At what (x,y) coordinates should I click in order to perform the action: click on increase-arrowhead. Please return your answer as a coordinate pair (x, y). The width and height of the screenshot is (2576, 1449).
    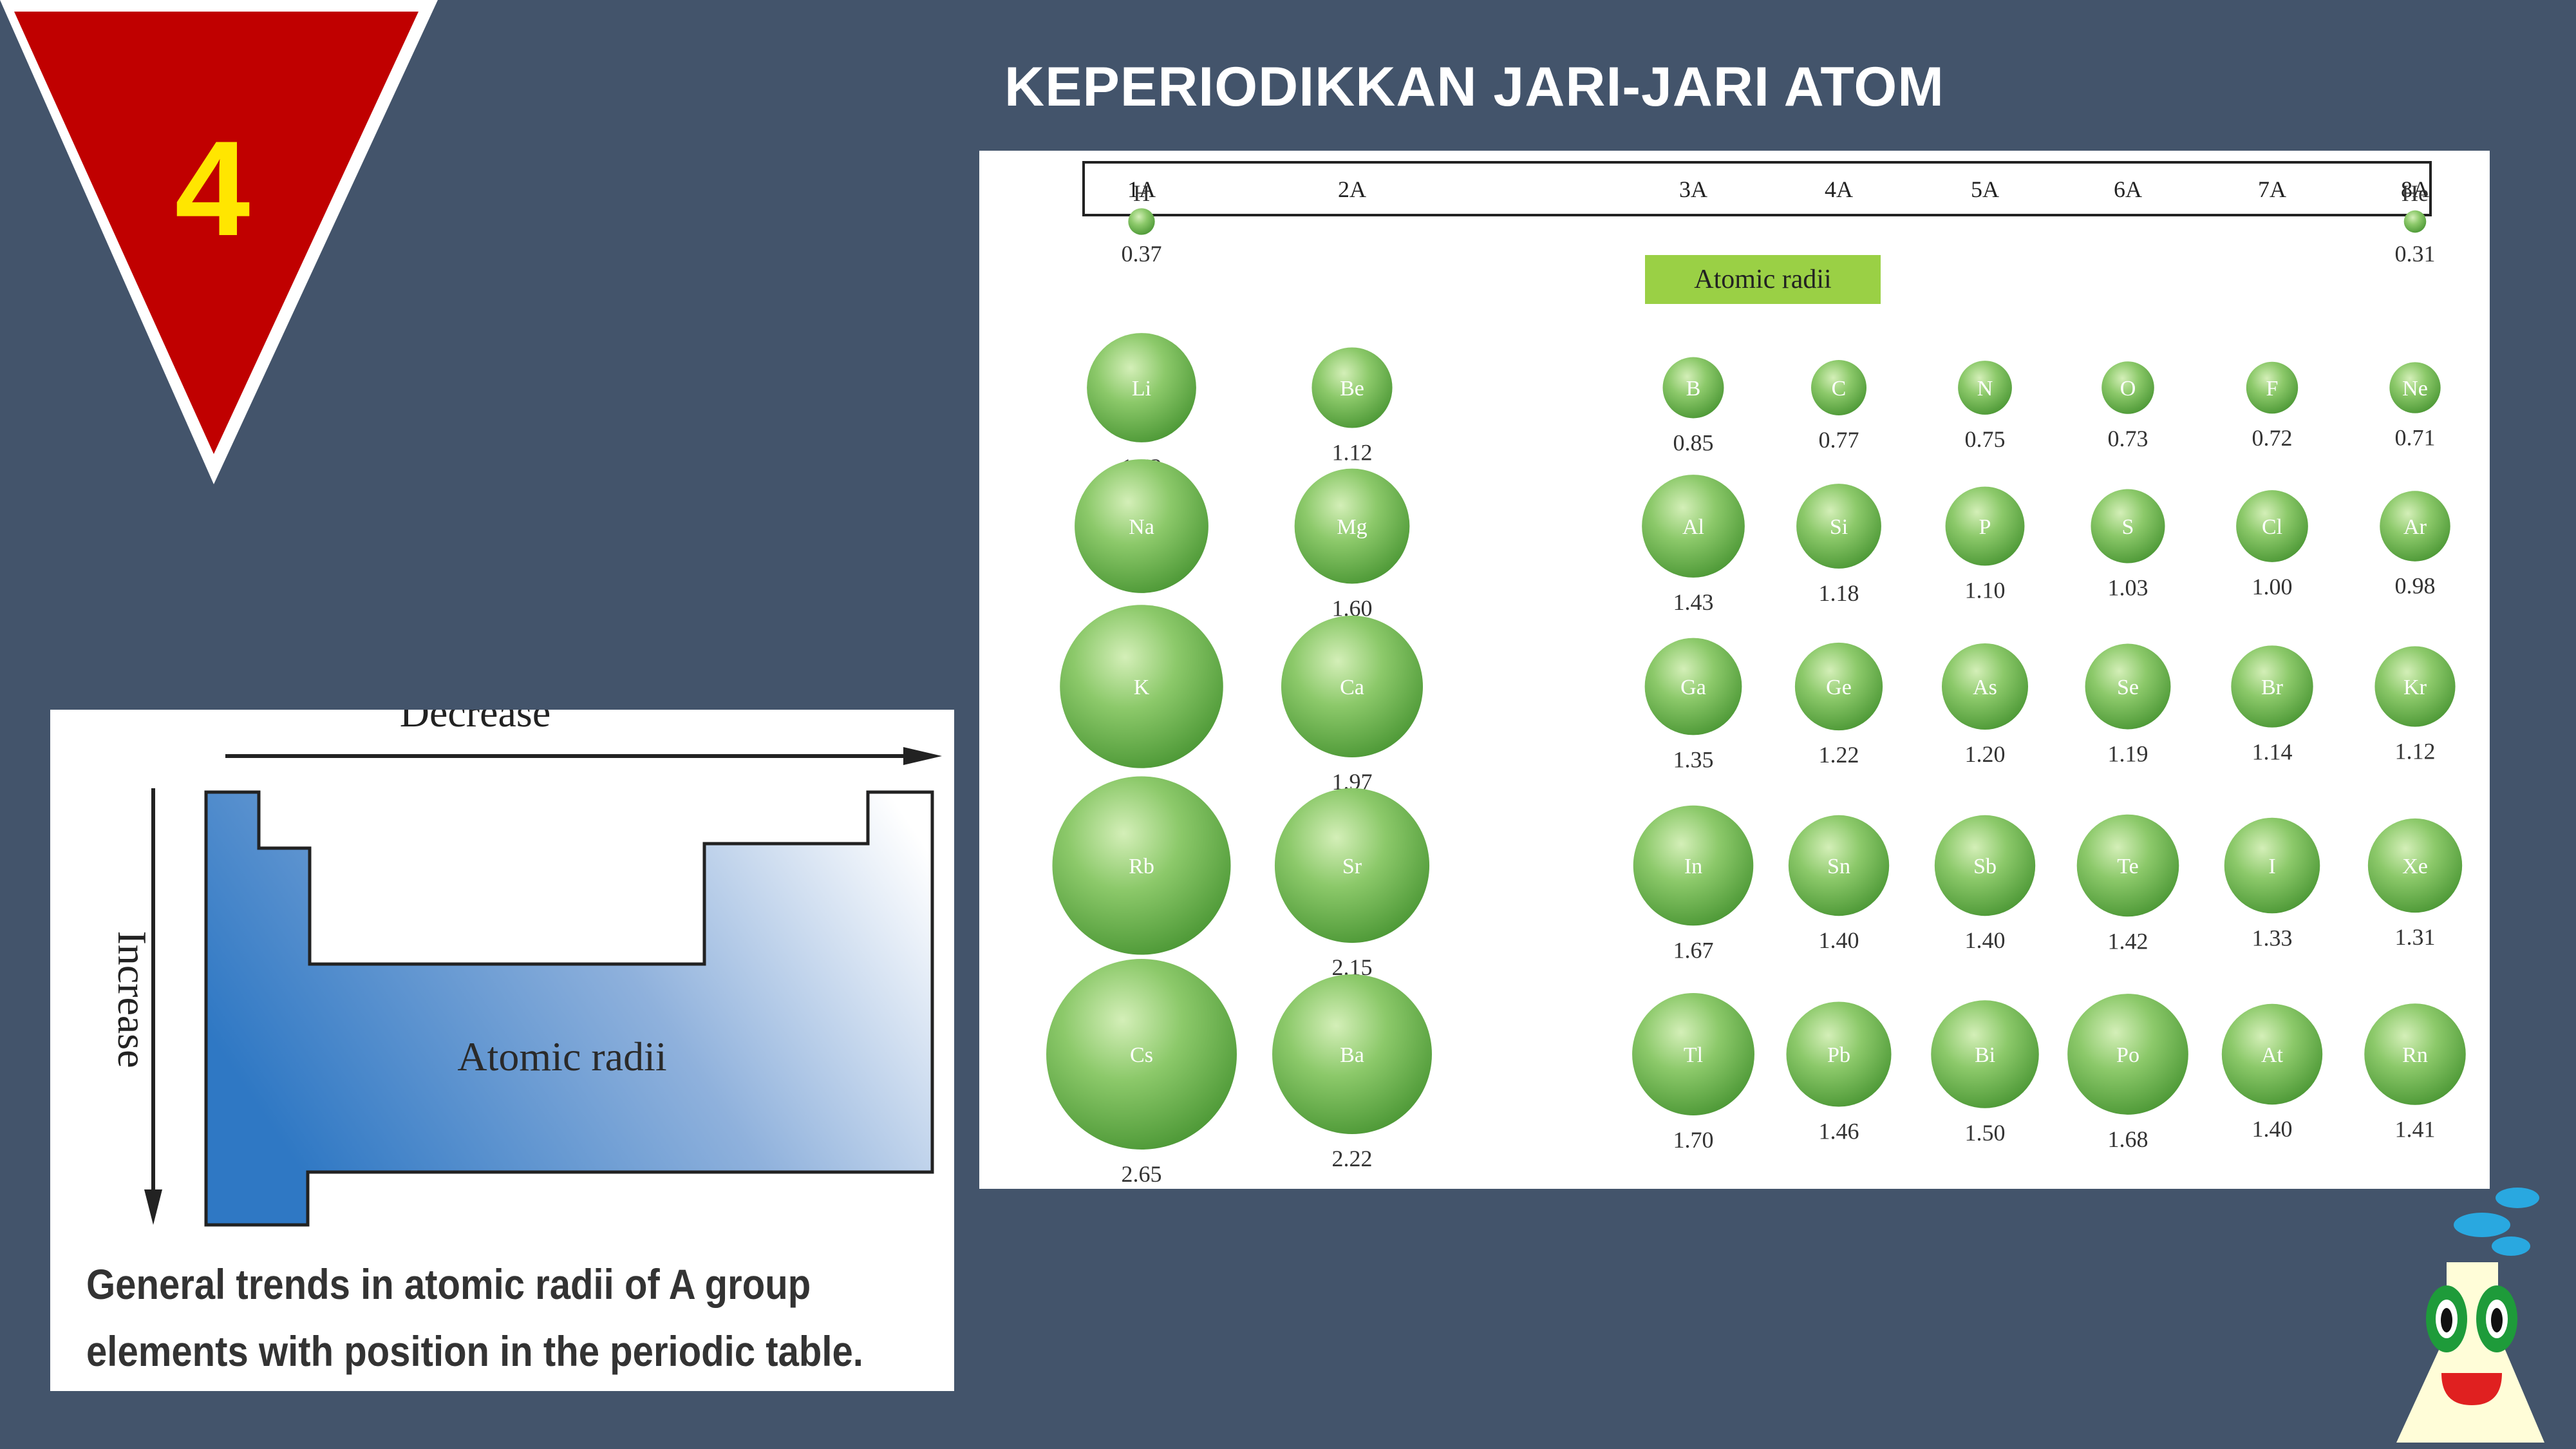
    Looking at the image, I should click on (153, 1207).